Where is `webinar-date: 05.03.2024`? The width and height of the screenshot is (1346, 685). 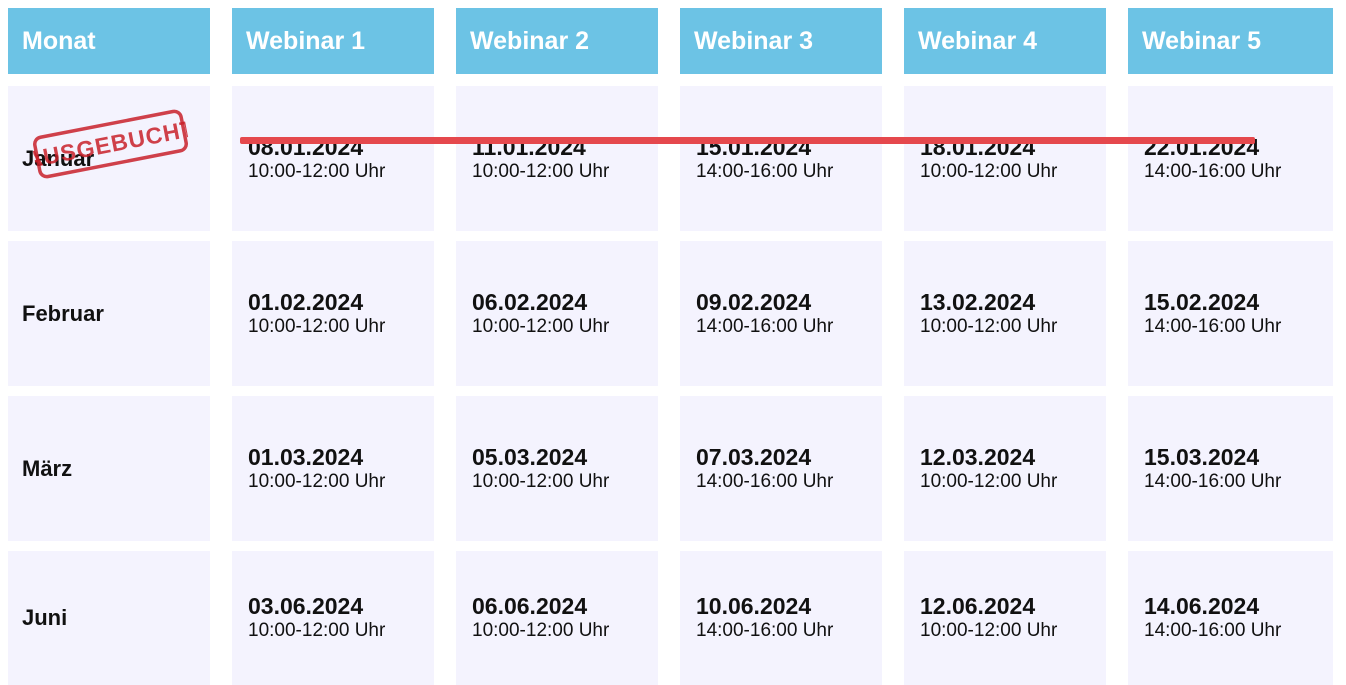
webinar-date: 05.03.2024 is located at coordinates (530, 456).